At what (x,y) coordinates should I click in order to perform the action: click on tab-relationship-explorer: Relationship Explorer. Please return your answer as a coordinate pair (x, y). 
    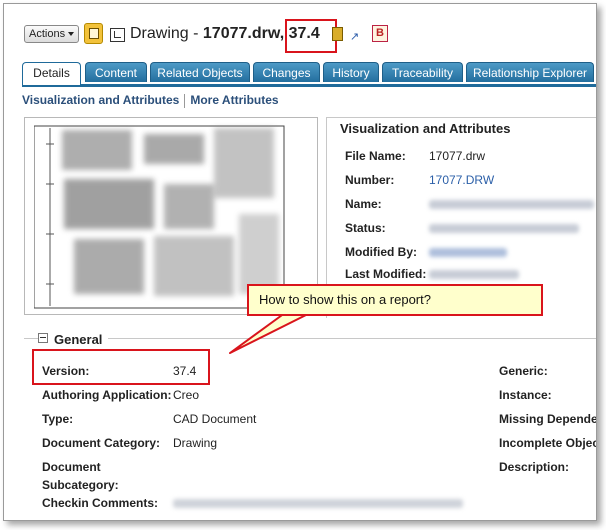
    Looking at the image, I should click on (530, 72).